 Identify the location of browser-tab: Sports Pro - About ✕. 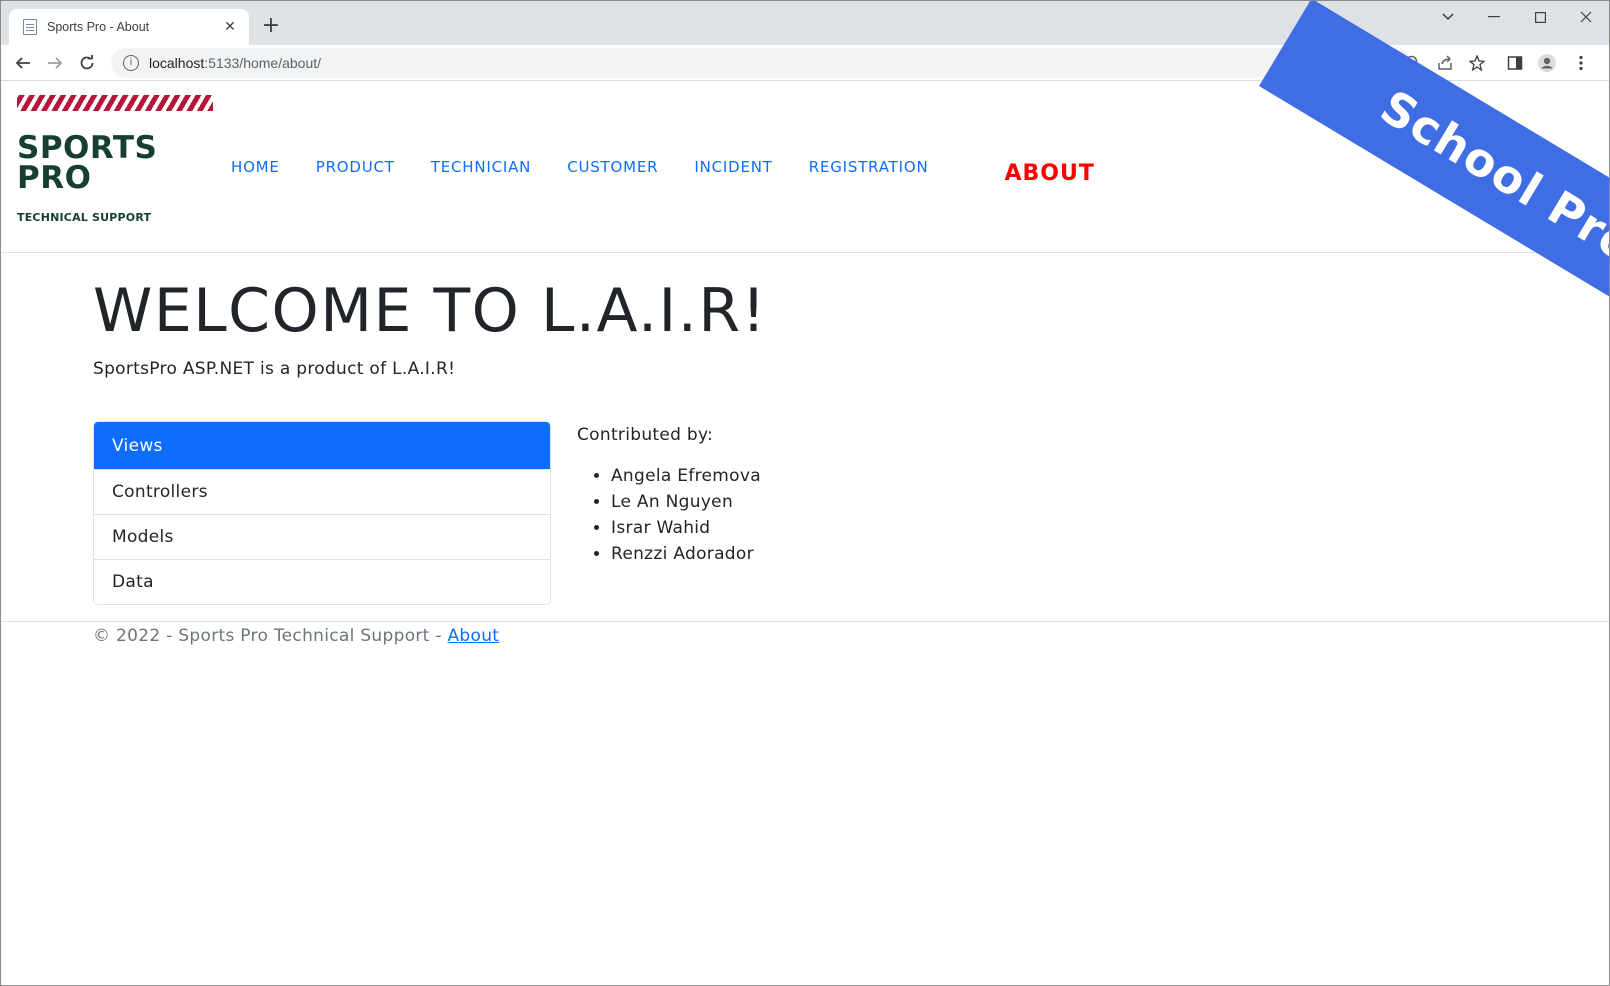
(129, 27).